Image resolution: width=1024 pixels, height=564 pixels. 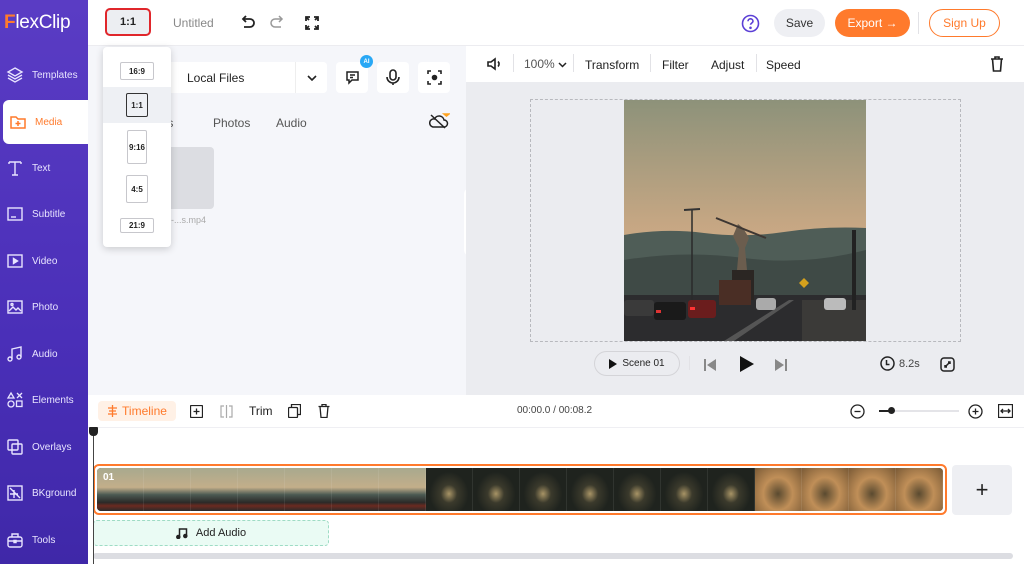 I want to click on transform-button: Transform, so click(x=612, y=65).